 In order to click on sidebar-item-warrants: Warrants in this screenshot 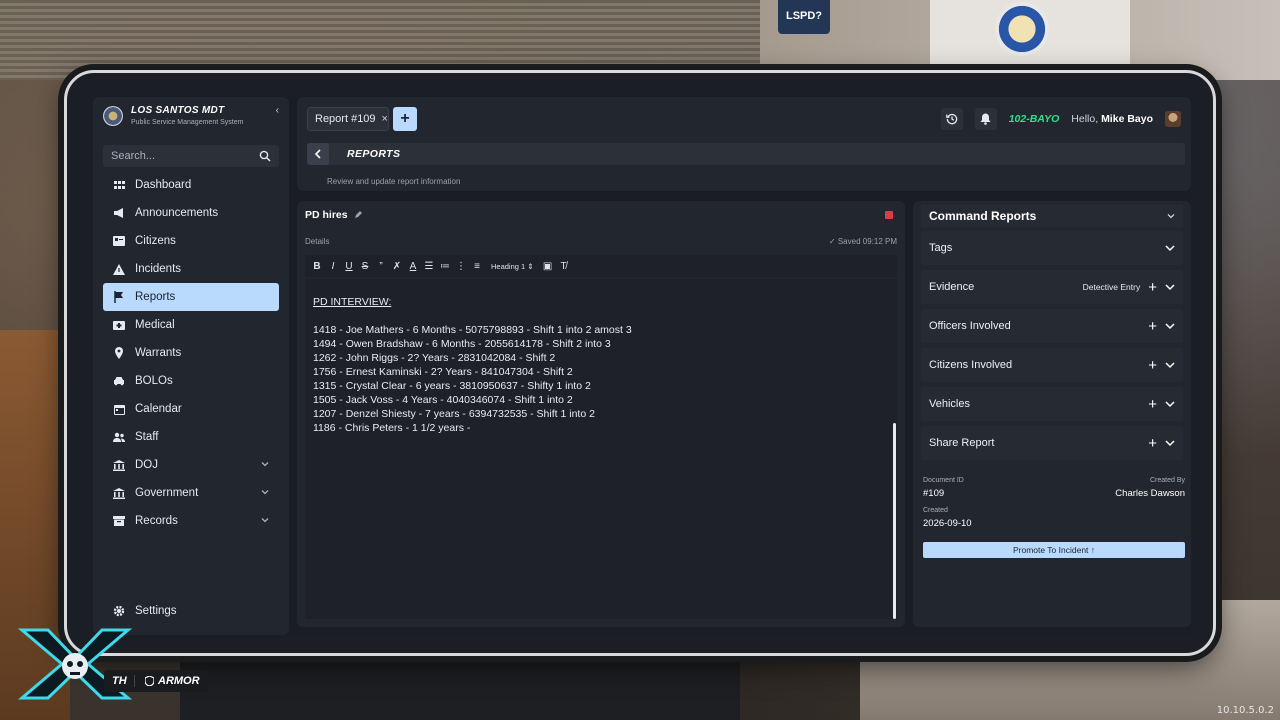, I will do `click(191, 353)`.